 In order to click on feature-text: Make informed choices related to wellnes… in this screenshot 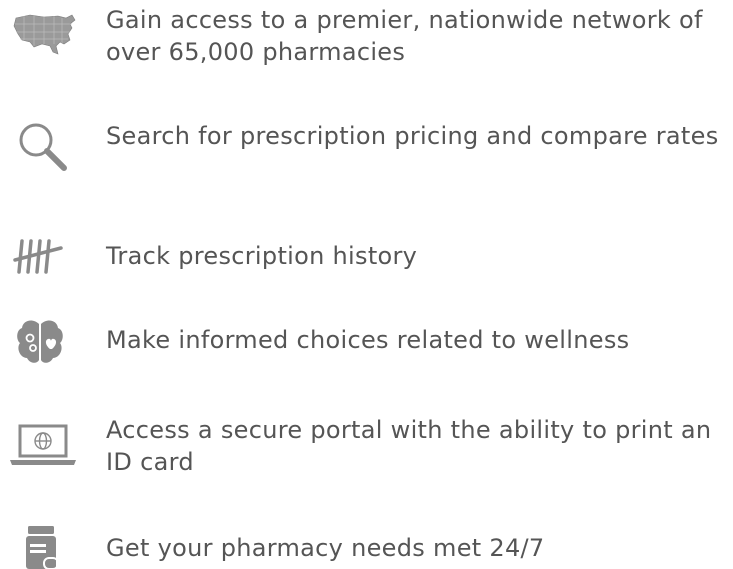, I will do `click(368, 340)`.